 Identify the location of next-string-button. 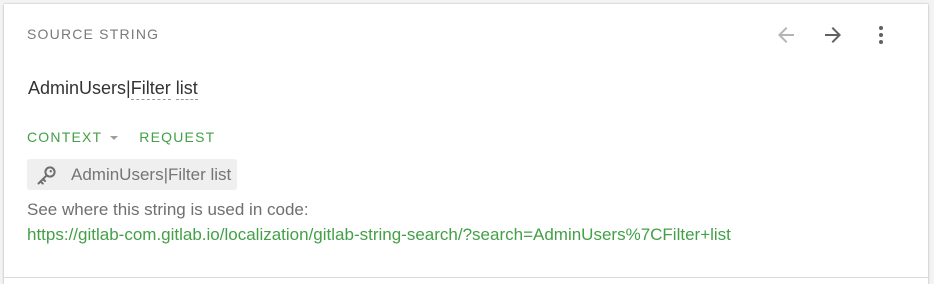
(833, 35).